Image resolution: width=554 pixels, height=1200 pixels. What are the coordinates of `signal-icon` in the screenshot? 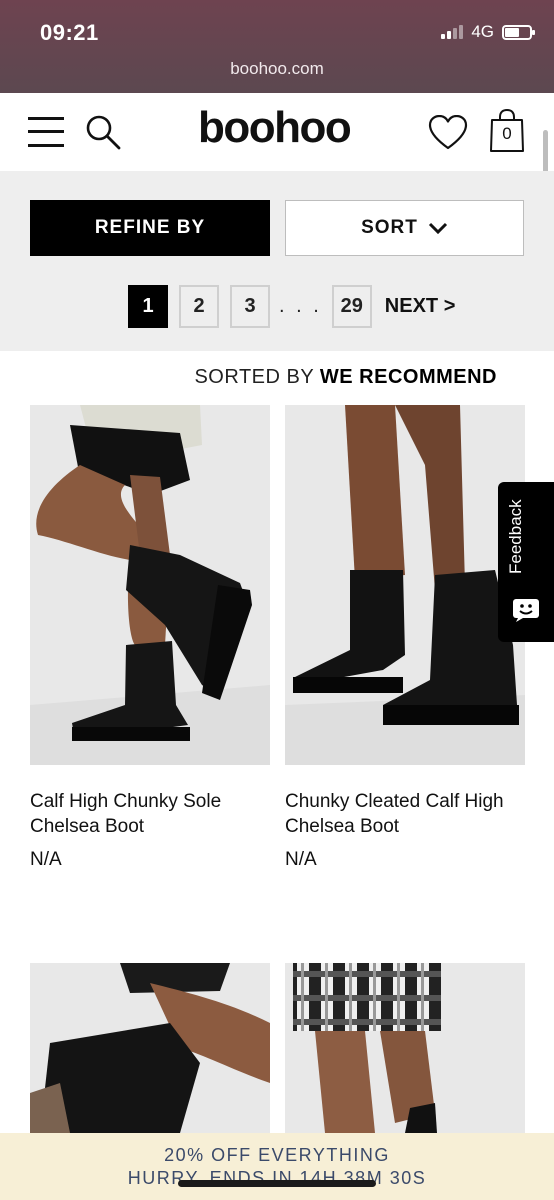 It's located at (452, 32).